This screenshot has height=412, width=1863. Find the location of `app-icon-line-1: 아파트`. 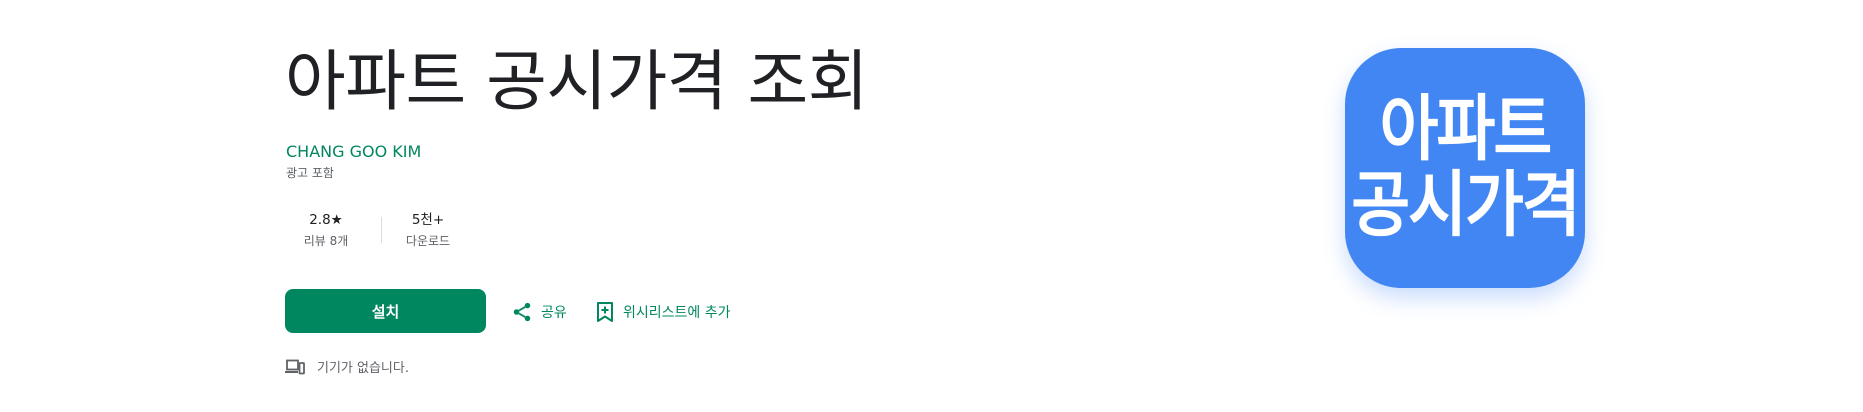

app-icon-line-1: 아파트 is located at coordinates (1466, 130).